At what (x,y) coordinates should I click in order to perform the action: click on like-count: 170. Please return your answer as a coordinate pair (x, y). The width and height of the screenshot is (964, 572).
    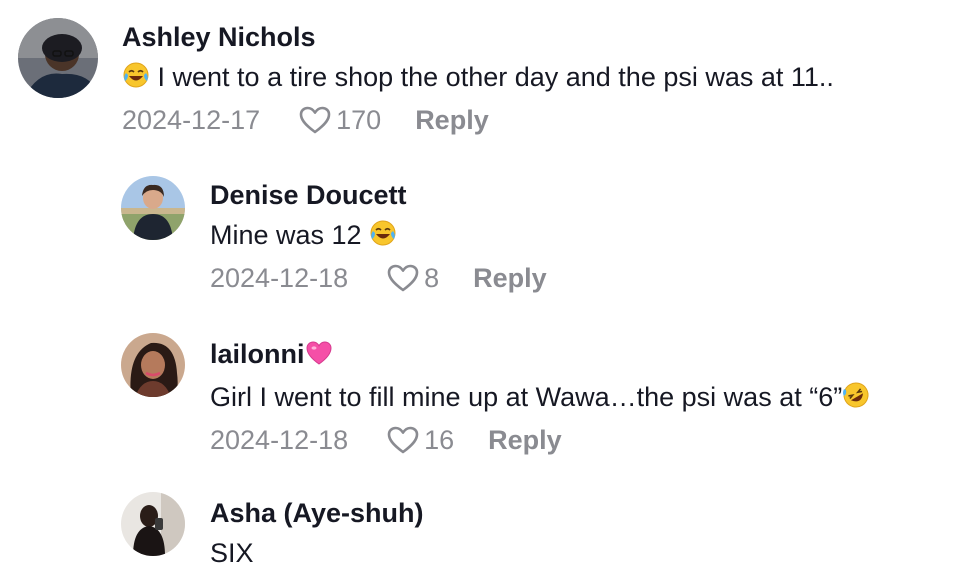
    Looking at the image, I should click on (359, 120).